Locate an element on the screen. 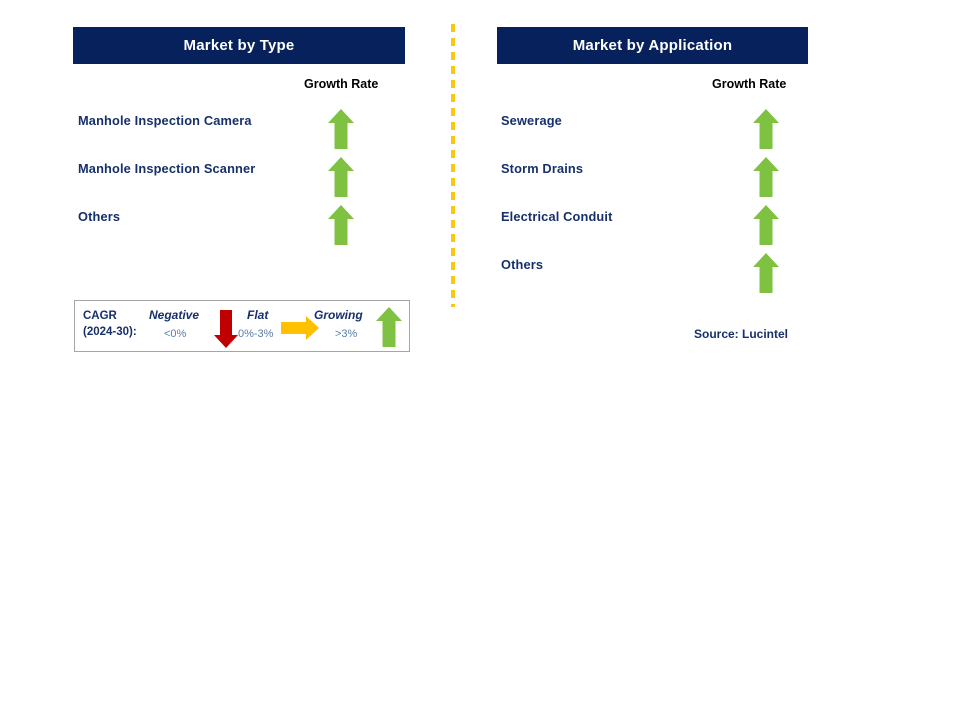 The image size is (969, 713). panel-market-by-type: Market by Type is located at coordinates (239, 45).